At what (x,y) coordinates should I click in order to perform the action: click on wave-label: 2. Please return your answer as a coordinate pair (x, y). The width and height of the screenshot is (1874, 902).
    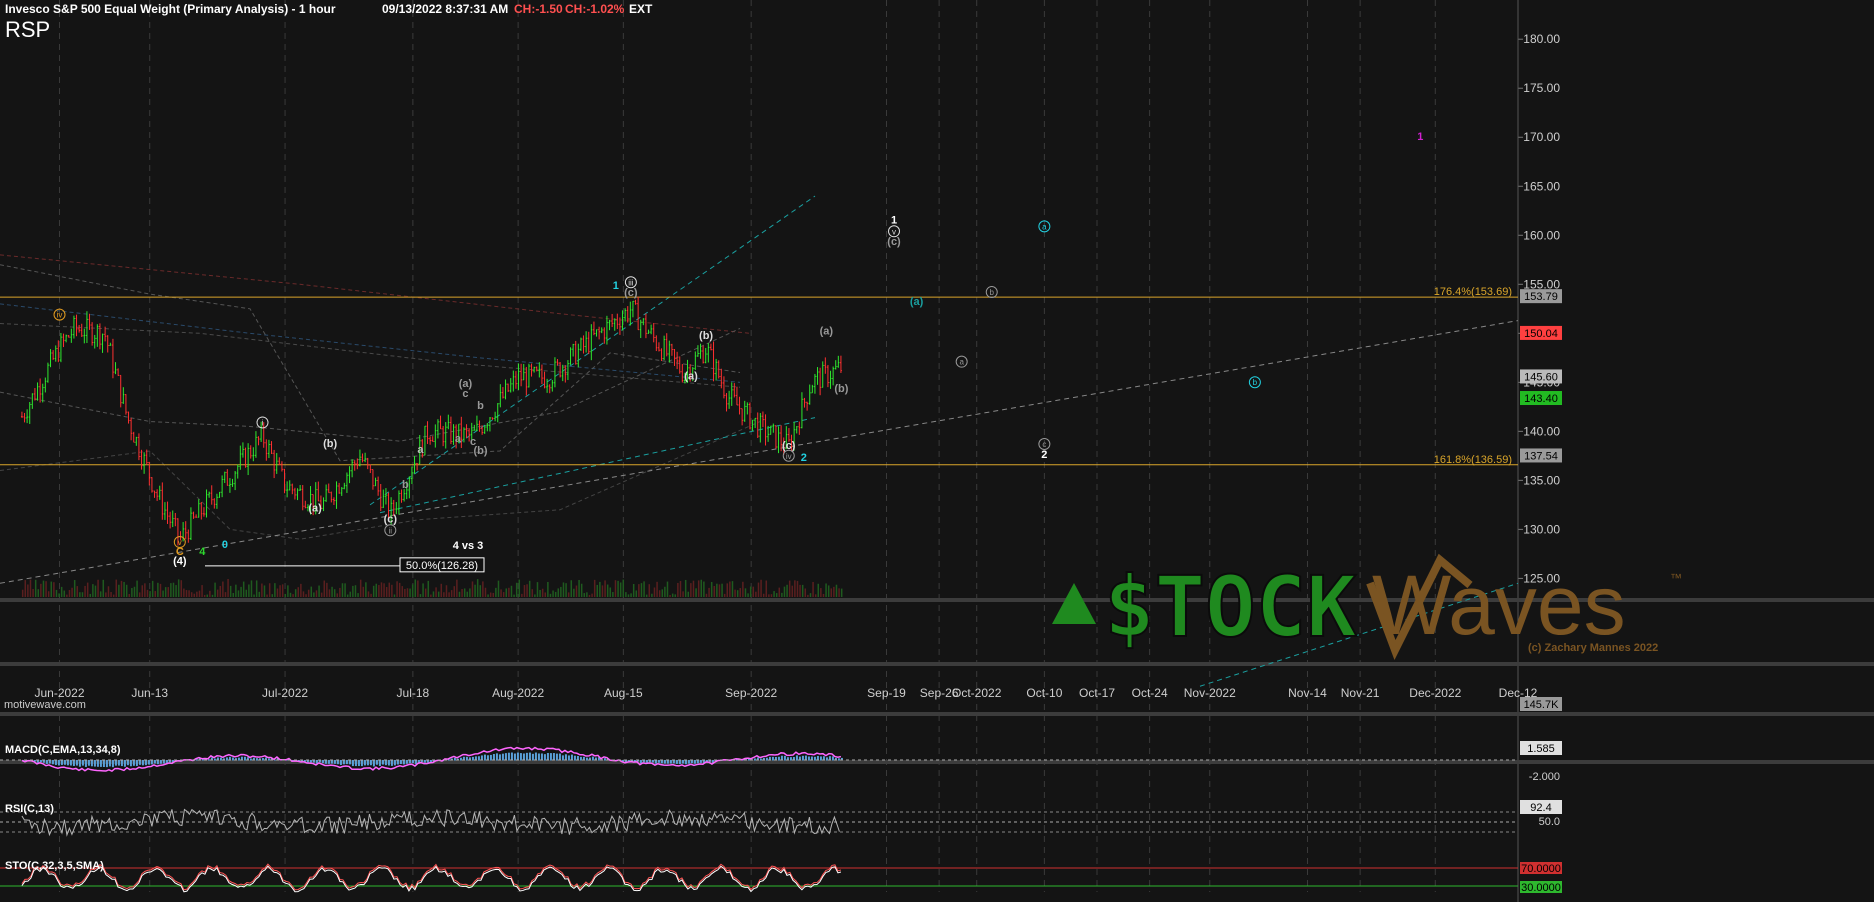
    Looking at the image, I should click on (804, 458).